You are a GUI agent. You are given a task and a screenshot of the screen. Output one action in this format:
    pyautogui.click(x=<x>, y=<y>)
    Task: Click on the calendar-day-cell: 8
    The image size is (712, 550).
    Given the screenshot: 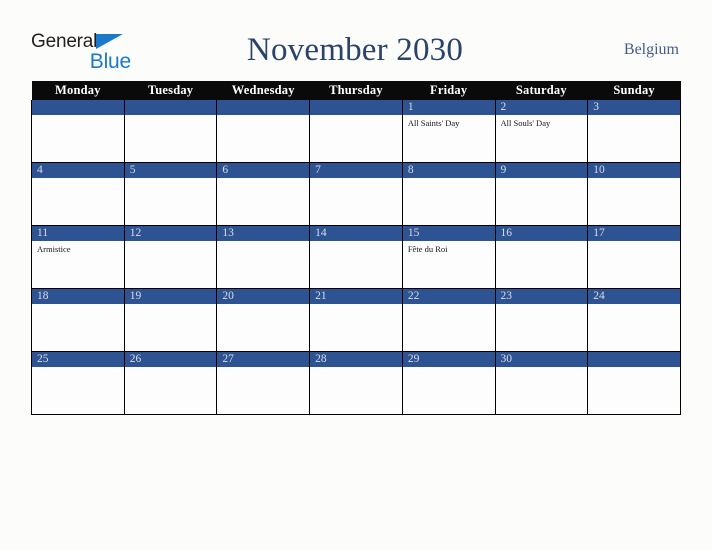 What is the action you would take?
    pyautogui.click(x=448, y=194)
    